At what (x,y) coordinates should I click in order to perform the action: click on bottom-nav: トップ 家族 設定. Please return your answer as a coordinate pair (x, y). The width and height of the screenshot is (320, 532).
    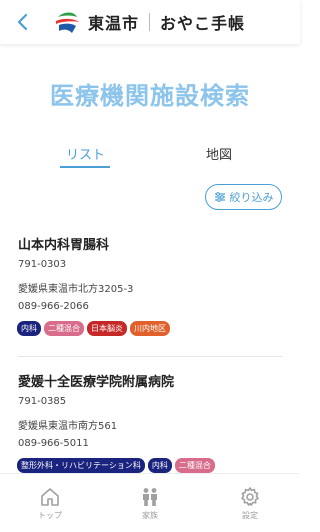
    Looking at the image, I should click on (150, 502).